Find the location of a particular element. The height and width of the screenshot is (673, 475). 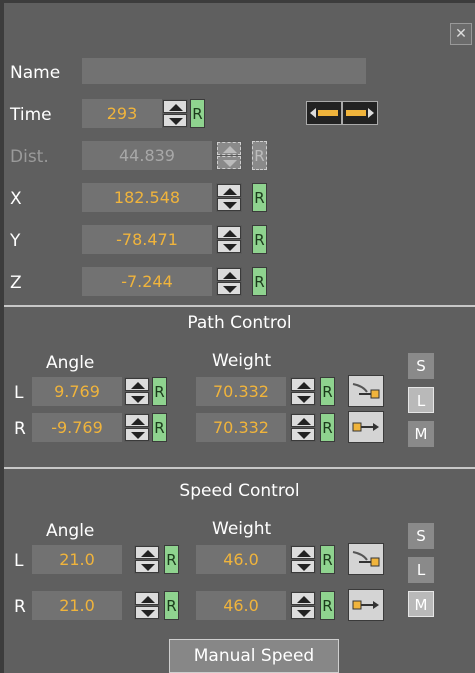

path-mode-s-button: S is located at coordinates (421, 366).